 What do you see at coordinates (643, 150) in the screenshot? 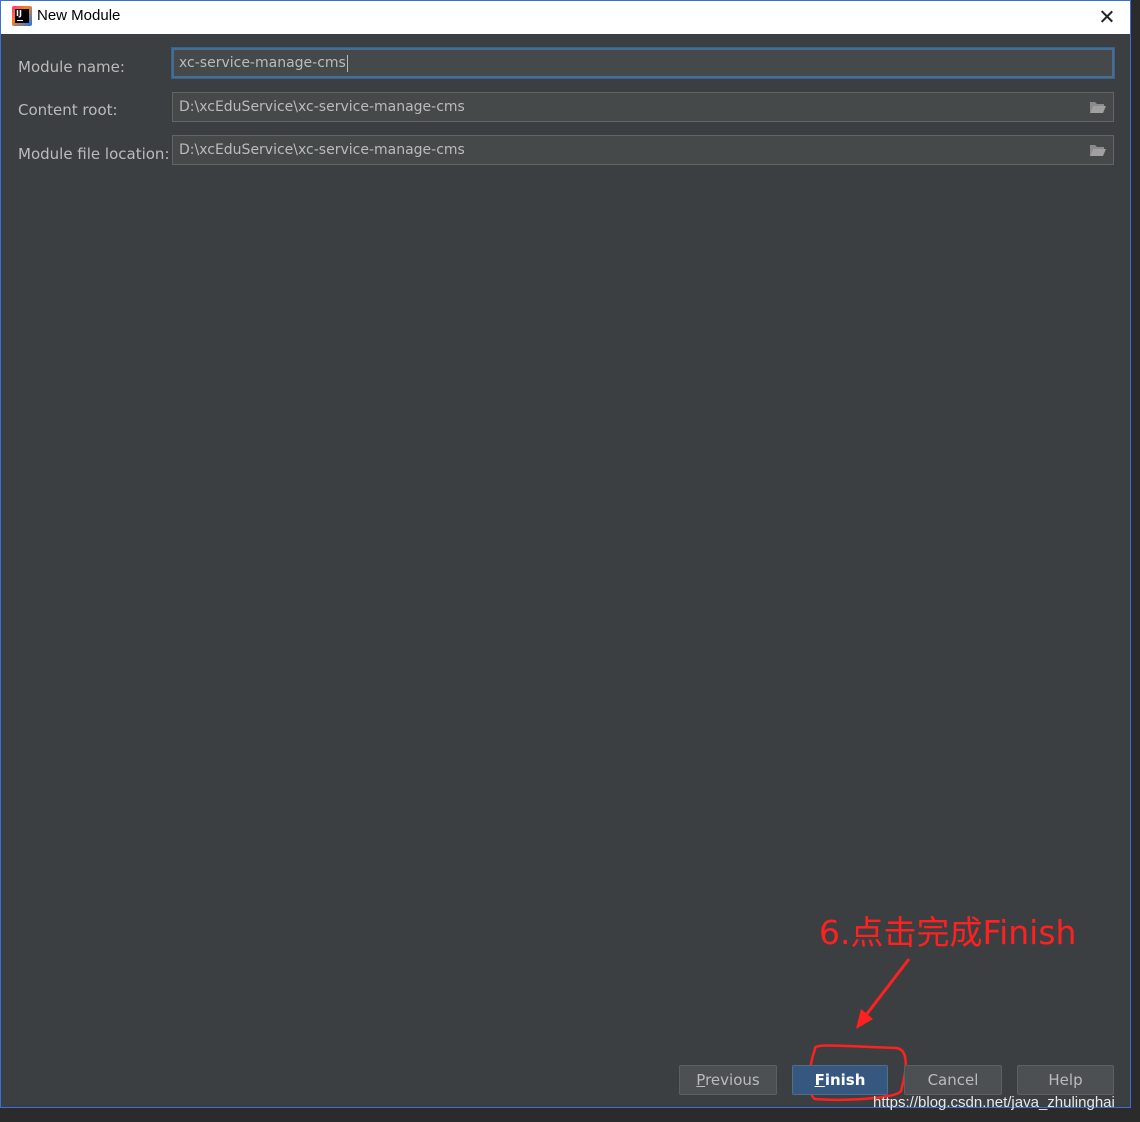
I see `module-file-location-input: D:\xcEduService\xc-service-manage-cms` at bounding box center [643, 150].